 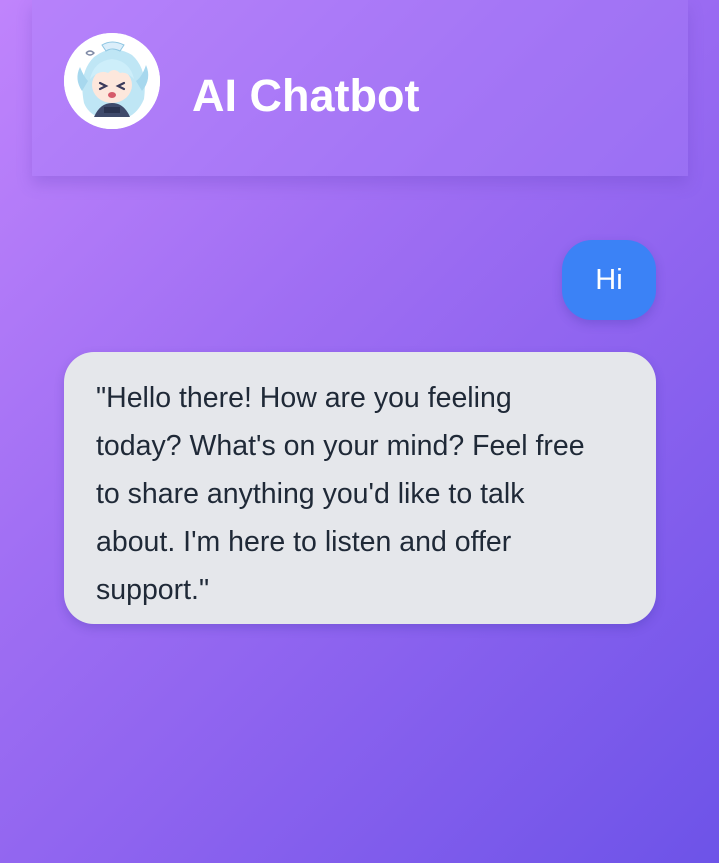 I want to click on bot-avatar, so click(x=112, y=81).